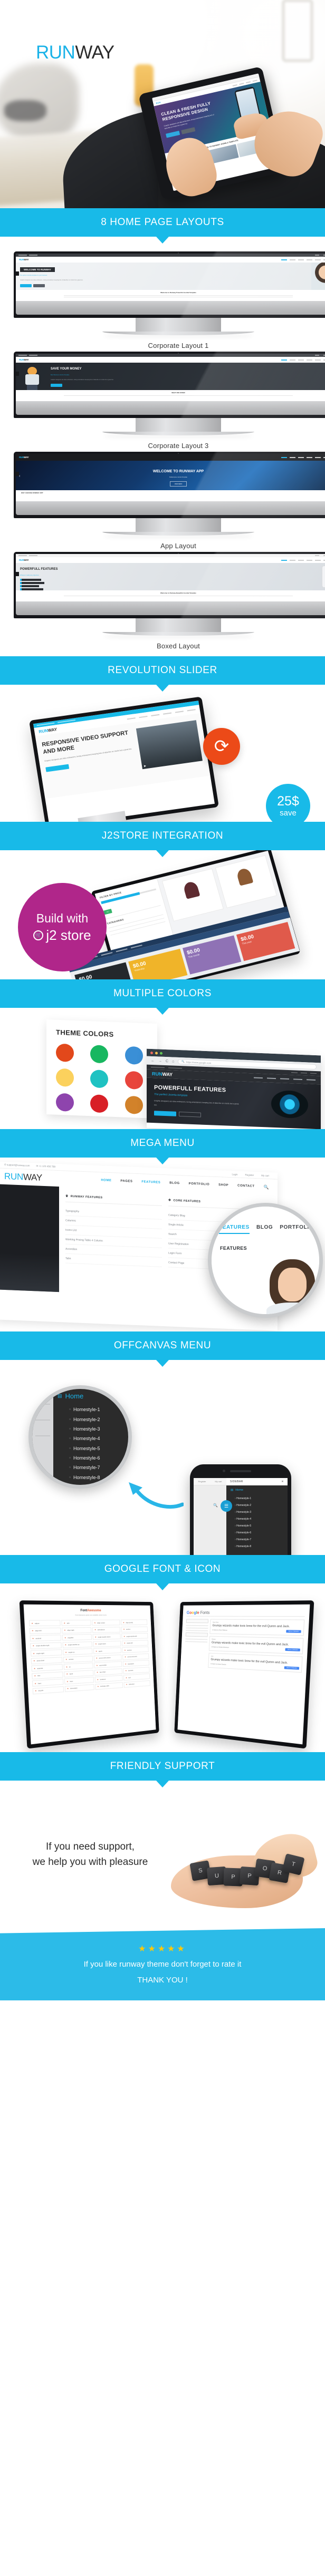  What do you see at coordinates (218, 1481) in the screenshot?
I see `phone-cart-link: My cart` at bounding box center [218, 1481].